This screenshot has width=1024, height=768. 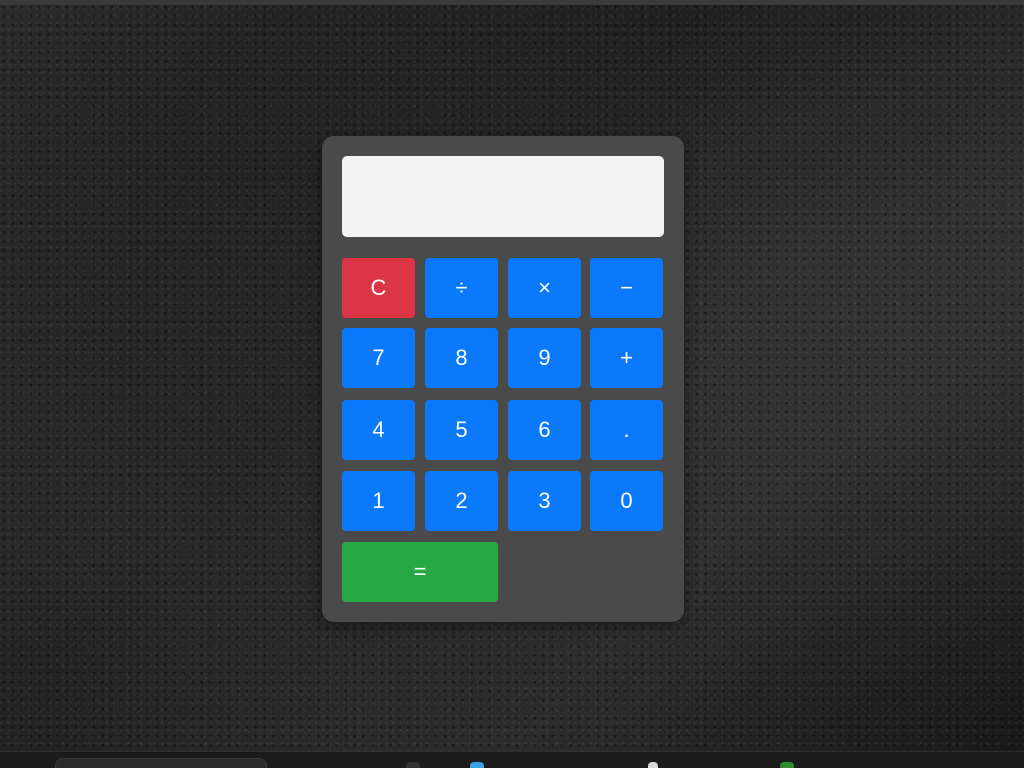 What do you see at coordinates (461, 288) in the screenshot?
I see `divide-button: ÷` at bounding box center [461, 288].